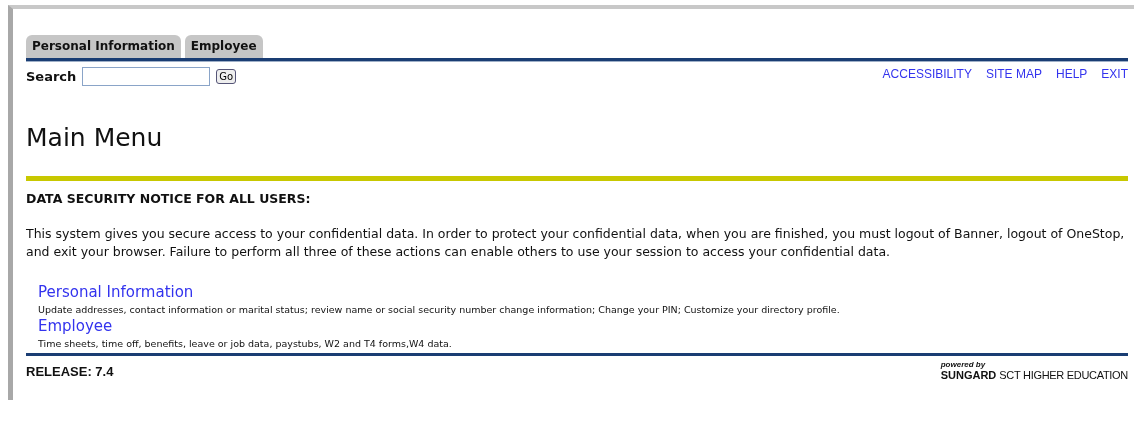 The image size is (1138, 429). Describe the element at coordinates (439, 309) in the screenshot. I see `menu-description: Update addresses, contact information or marital status; review name or social security number change information; Change your PIN; Customize your directory profile.` at that location.